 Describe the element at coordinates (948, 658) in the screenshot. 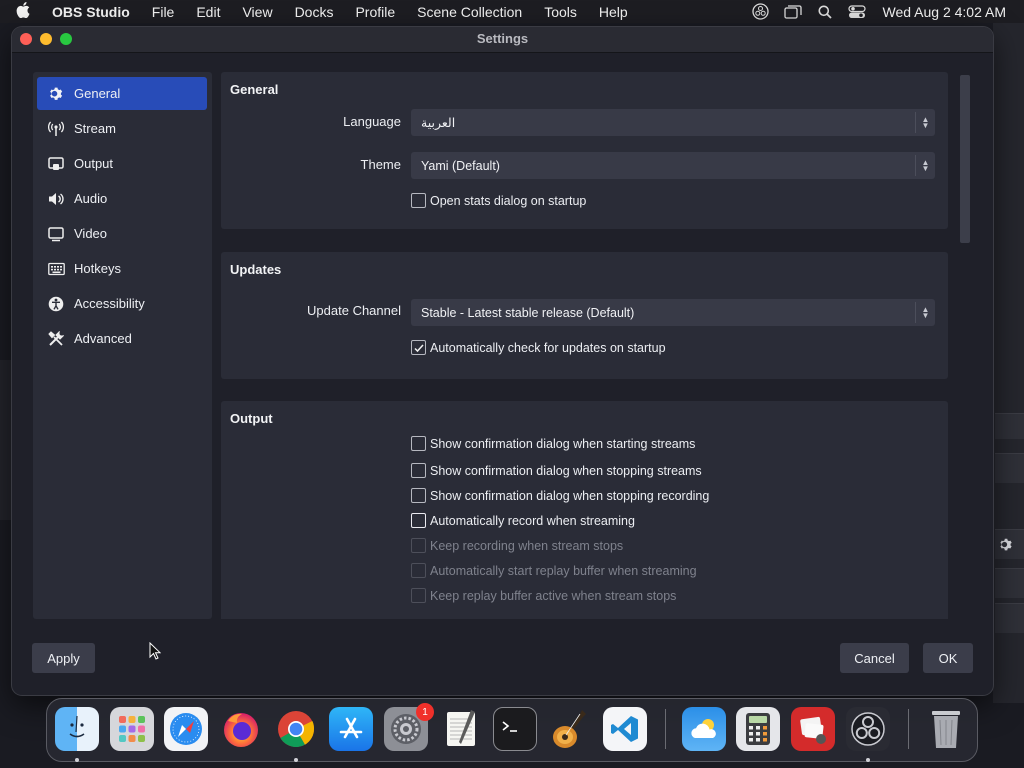

I see `ok-button: OK` at that location.